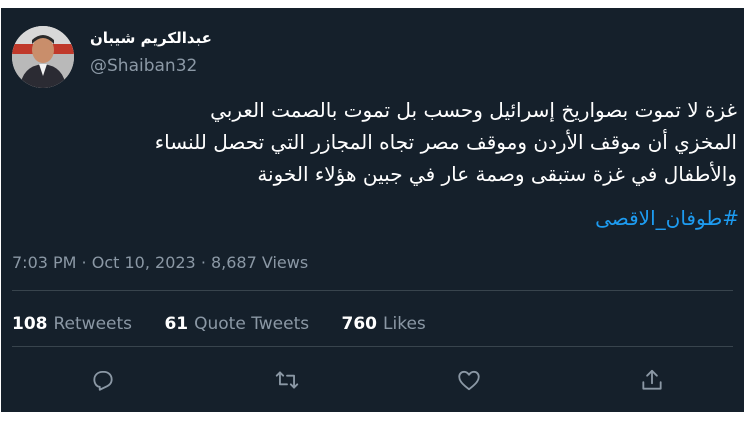  I want to click on likes-label: Likes, so click(404, 324).